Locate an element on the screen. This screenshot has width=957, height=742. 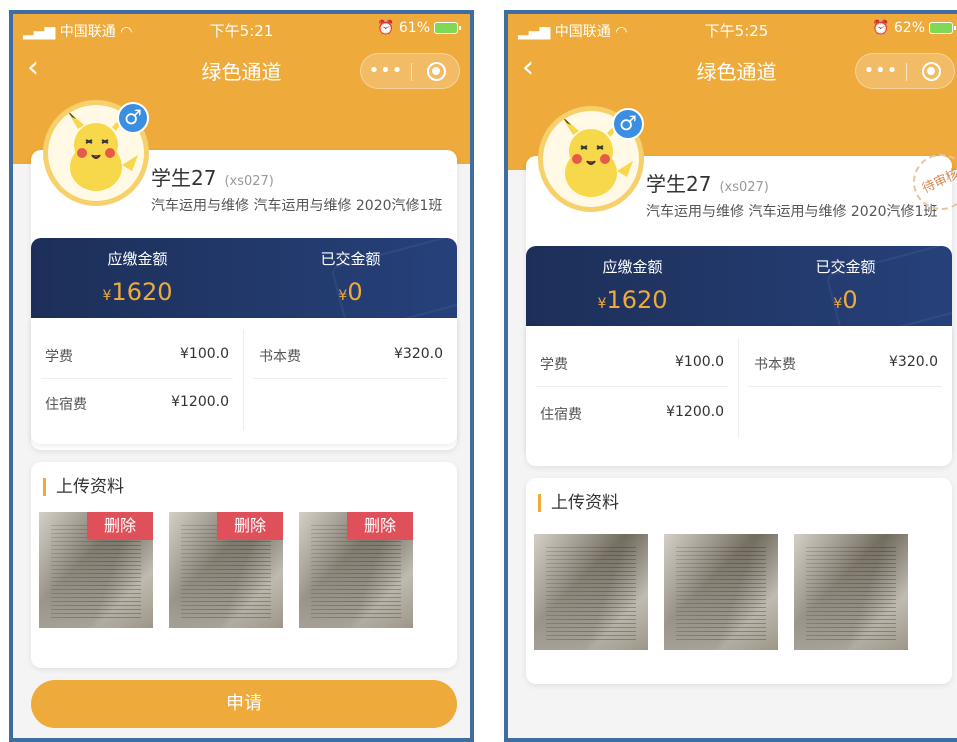
apply-button: 申请 is located at coordinates (244, 704).